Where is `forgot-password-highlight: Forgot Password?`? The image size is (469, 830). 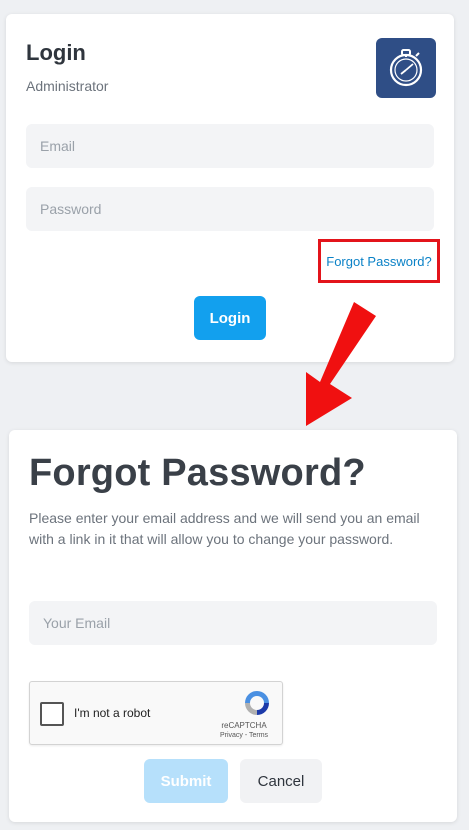 forgot-password-highlight: Forgot Password? is located at coordinates (379, 261).